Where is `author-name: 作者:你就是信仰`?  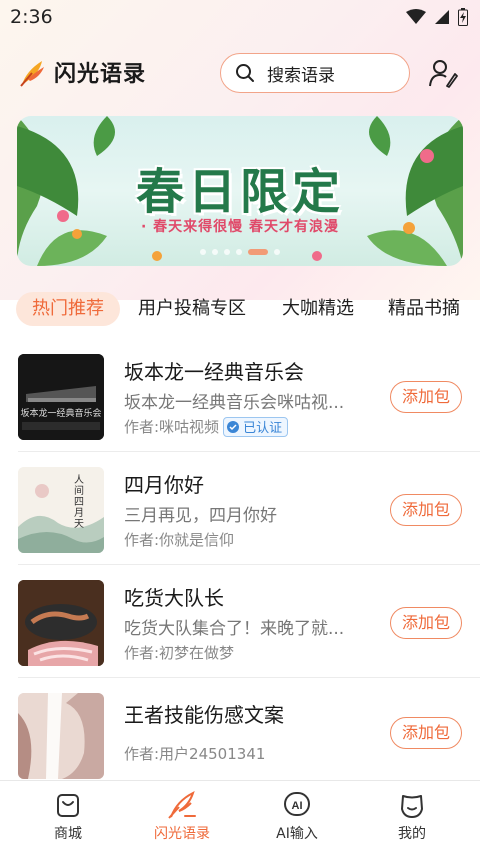
author-name: 作者:你就是信仰 is located at coordinates (179, 540).